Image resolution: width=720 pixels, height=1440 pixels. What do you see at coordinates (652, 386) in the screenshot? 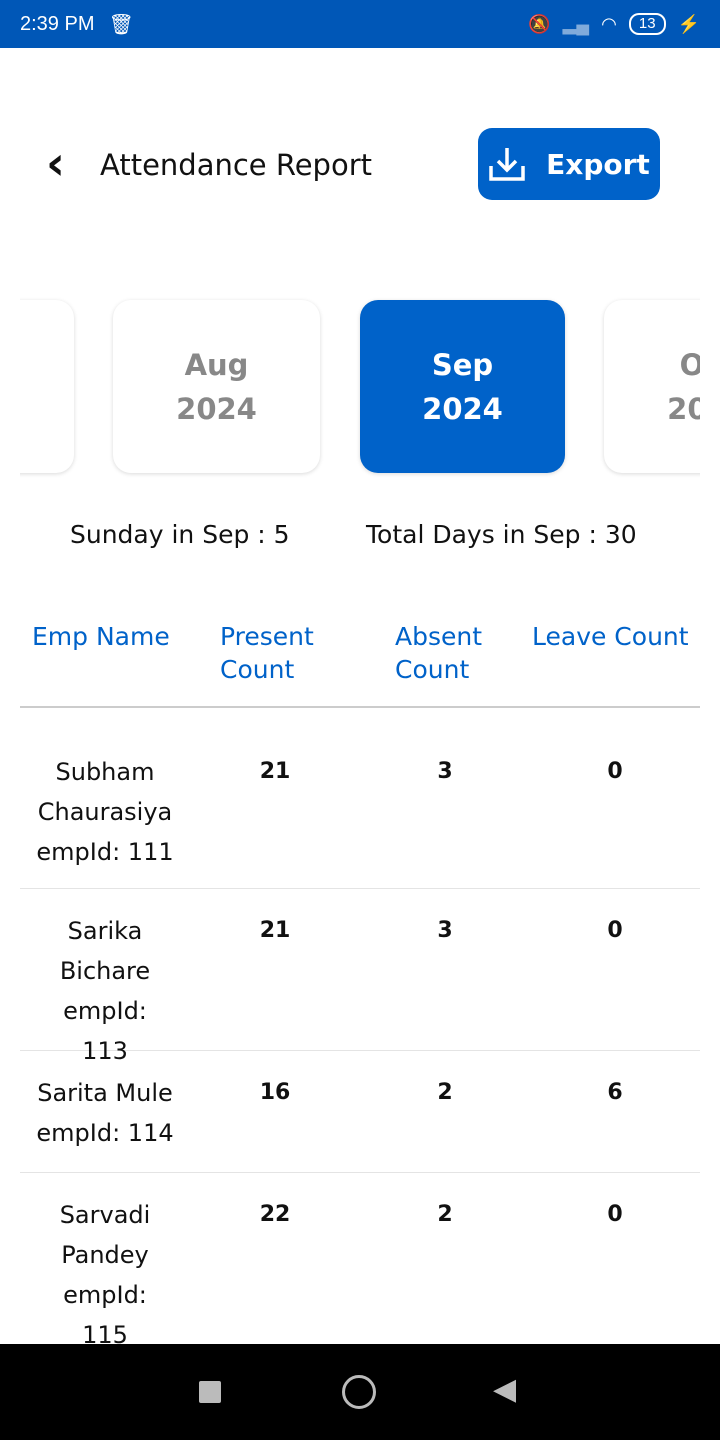
I see `month-card-oct: Oct 2024` at bounding box center [652, 386].